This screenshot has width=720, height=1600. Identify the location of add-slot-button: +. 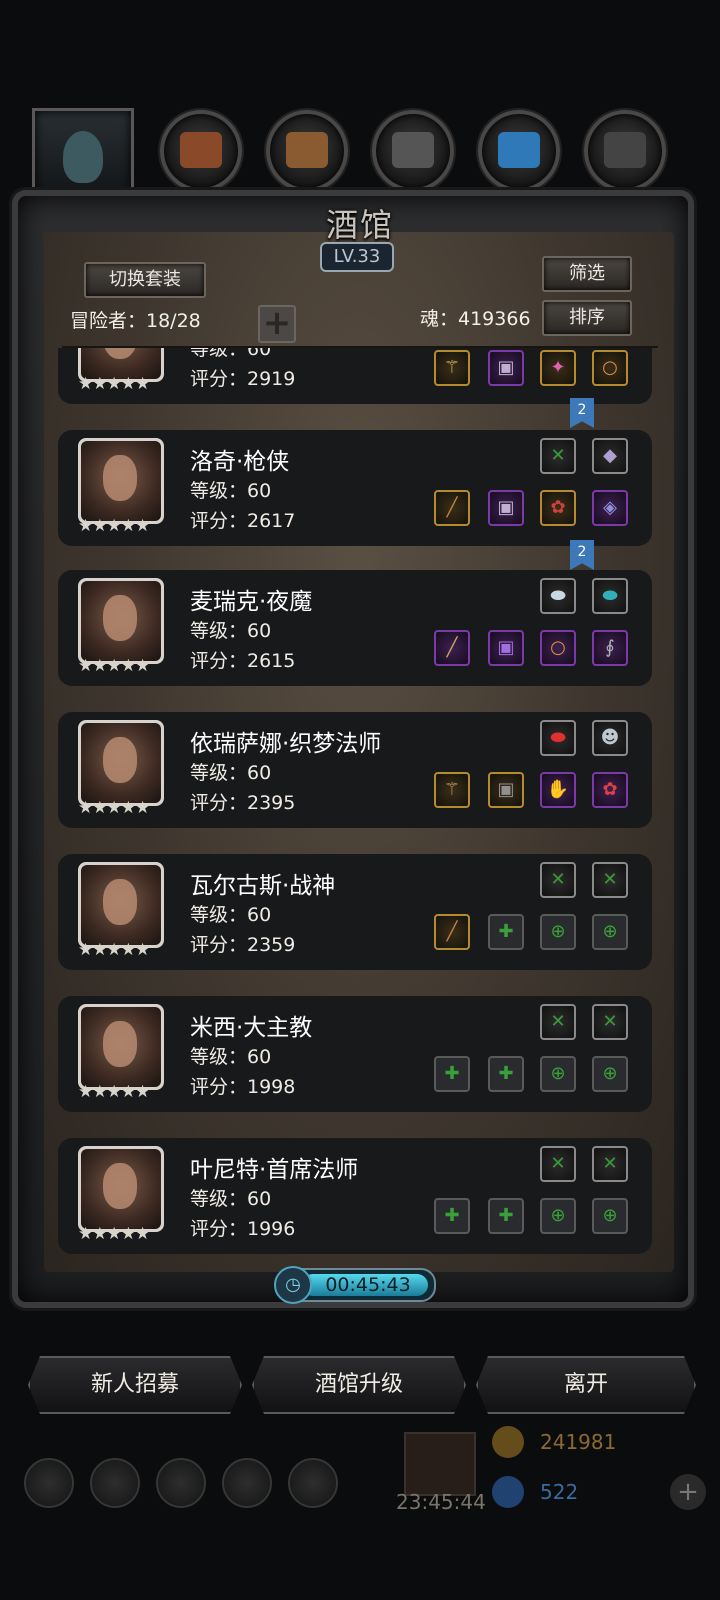
(277, 324).